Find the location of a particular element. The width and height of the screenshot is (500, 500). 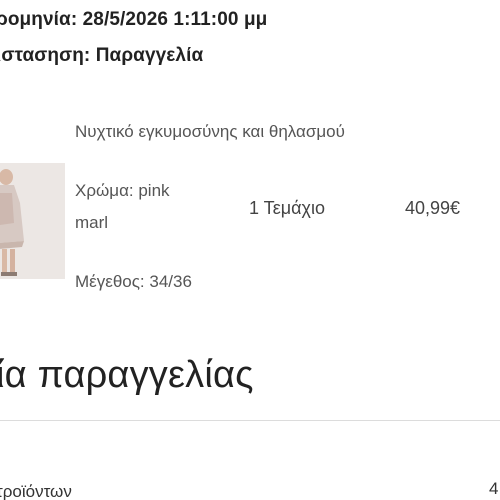

summary-row-value: 4 is located at coordinates (494, 488).